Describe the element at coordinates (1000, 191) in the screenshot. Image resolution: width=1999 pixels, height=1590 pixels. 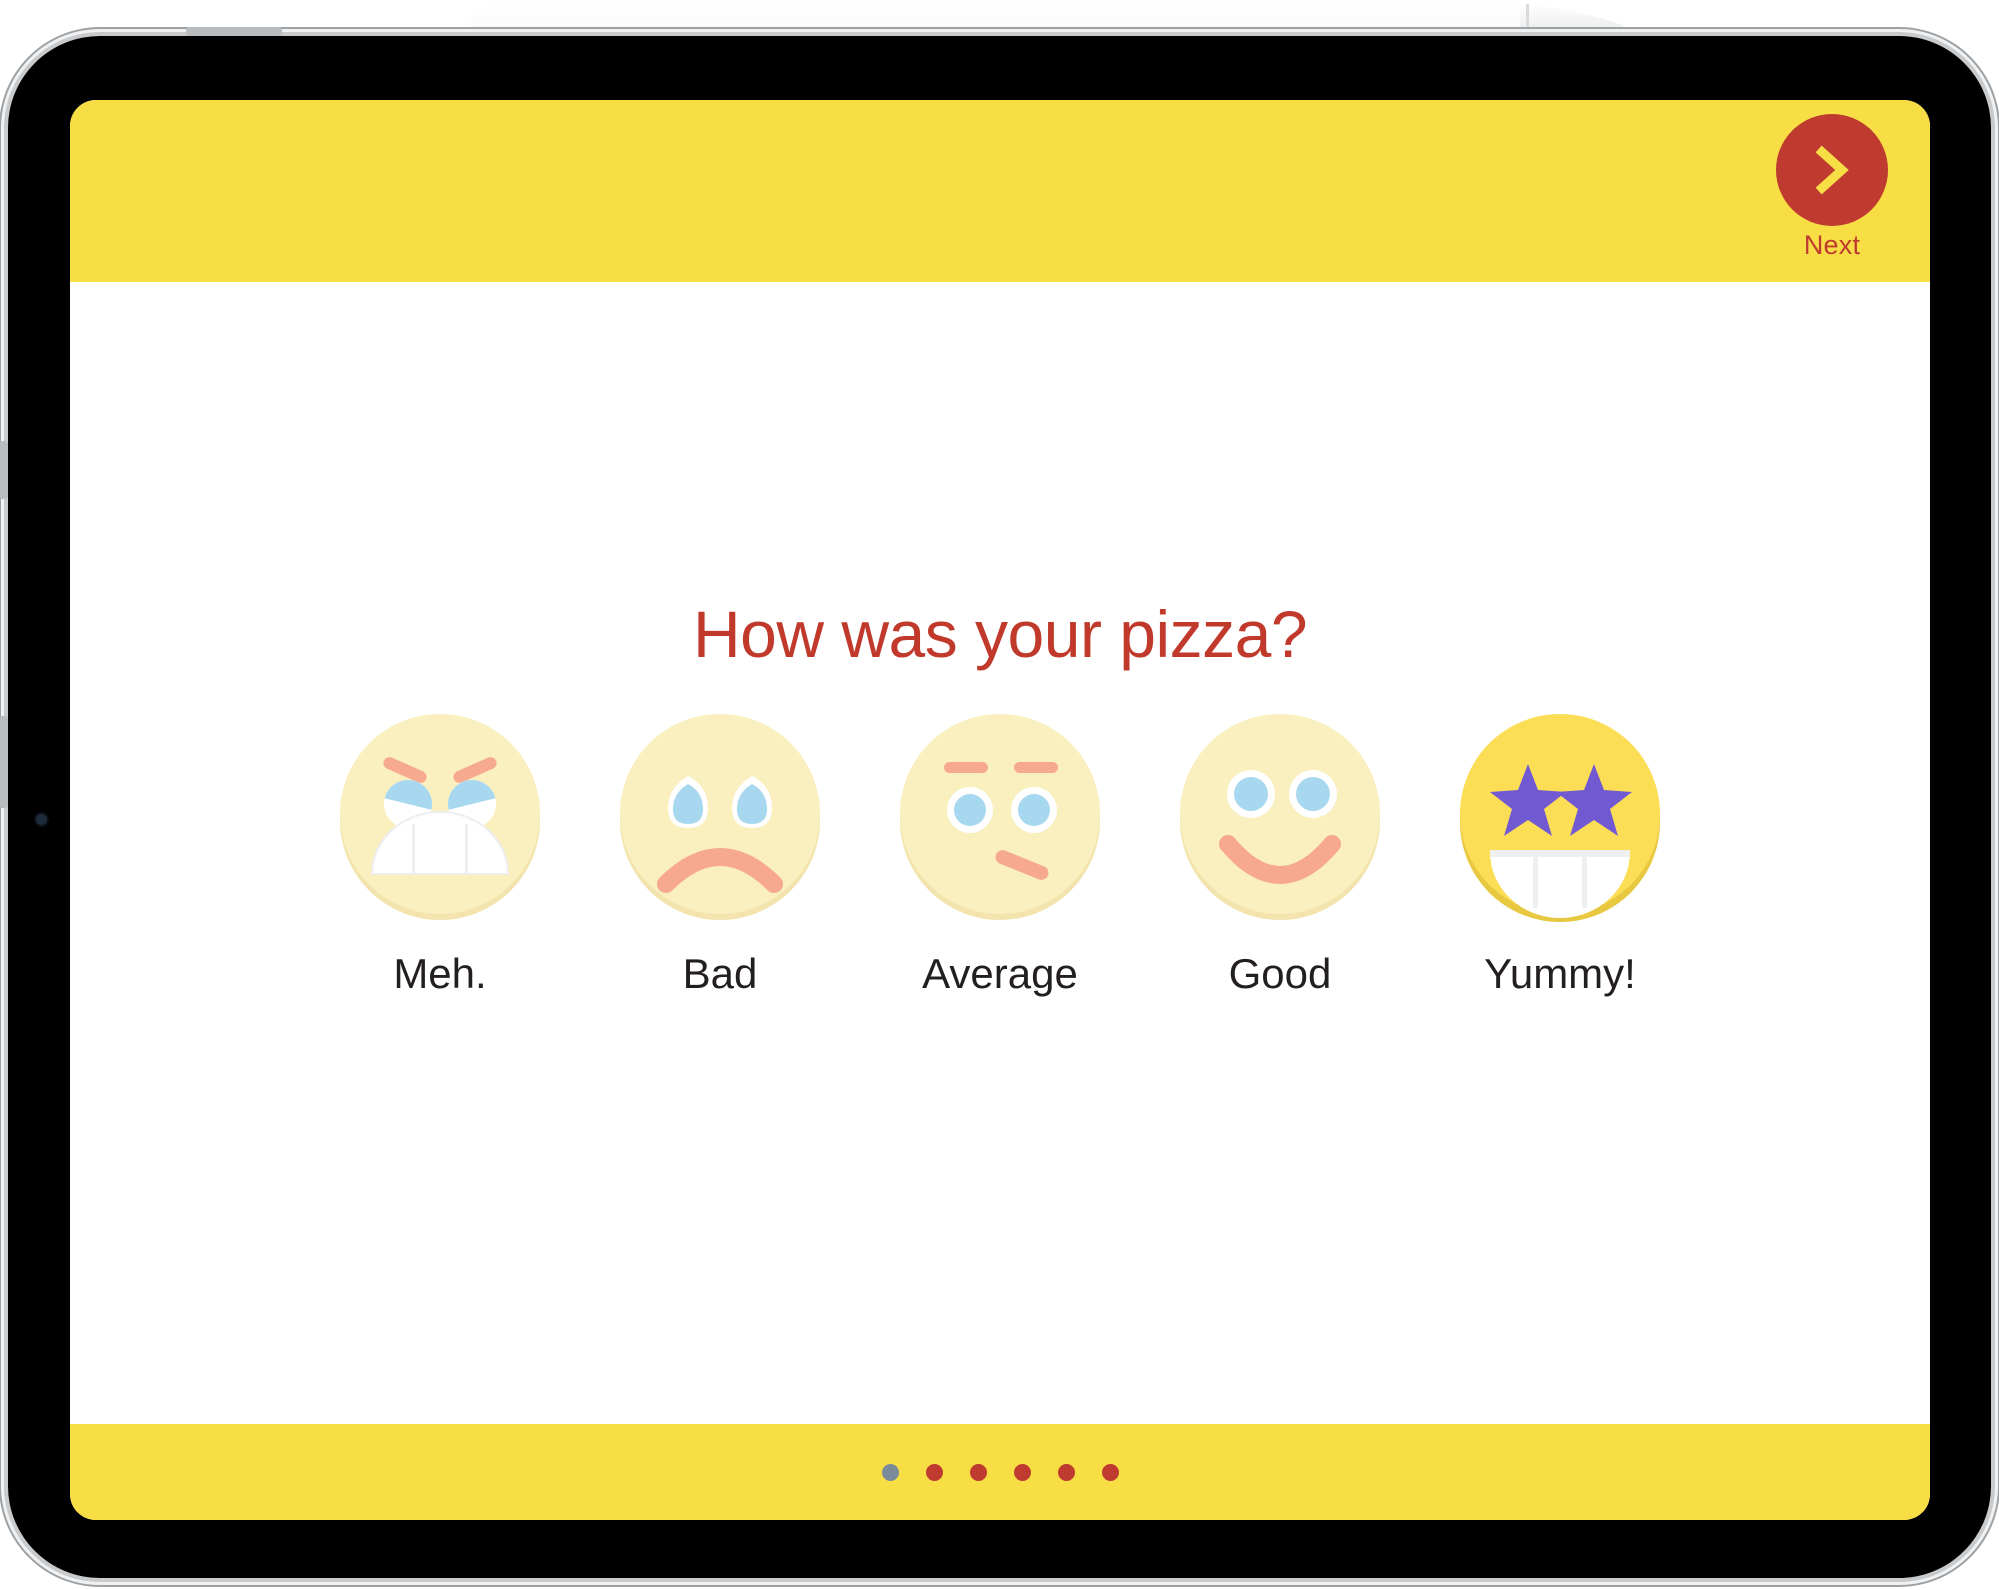
I see `app-header: Next` at that location.